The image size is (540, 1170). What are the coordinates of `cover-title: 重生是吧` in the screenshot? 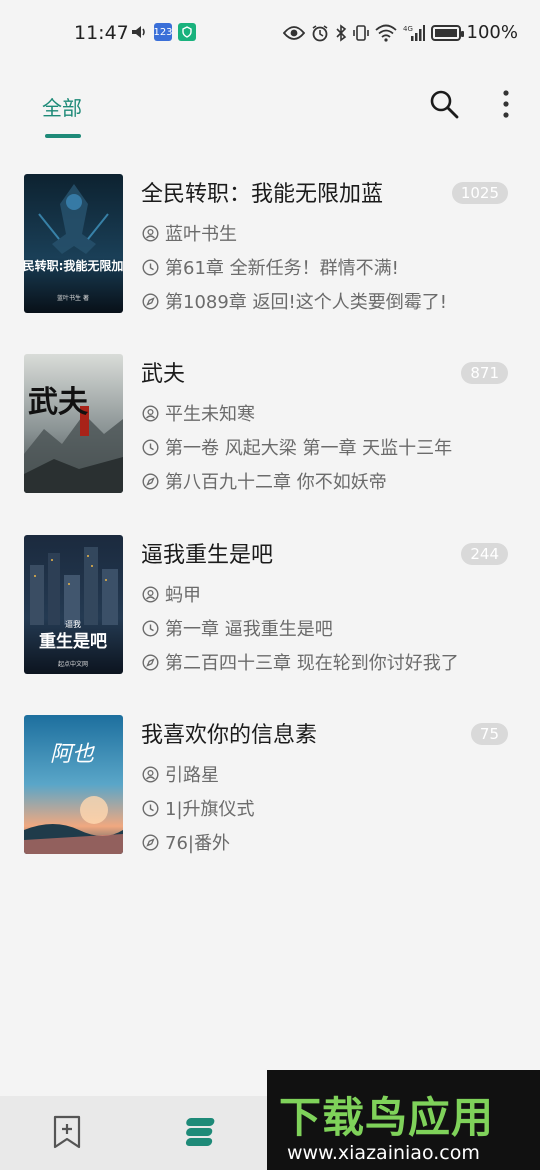 It's located at (73, 641).